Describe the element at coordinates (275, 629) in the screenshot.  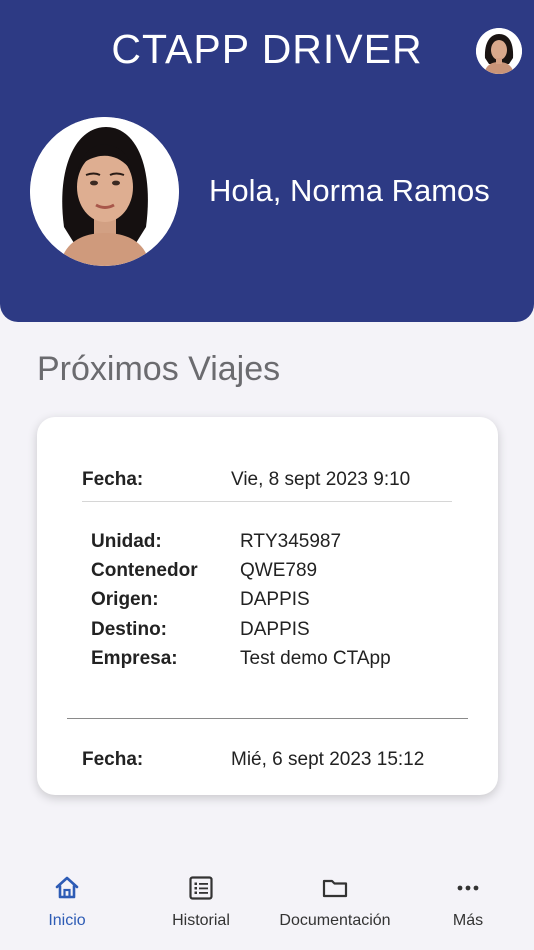
I see `destination-value: DAPPIS` at that location.